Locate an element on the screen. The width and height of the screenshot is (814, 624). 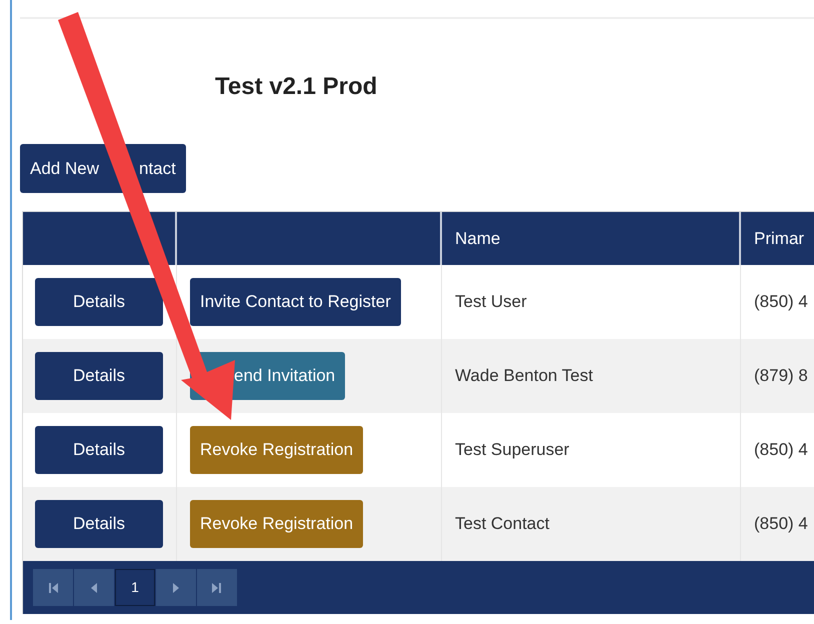
last-page-icon is located at coordinates (217, 587).